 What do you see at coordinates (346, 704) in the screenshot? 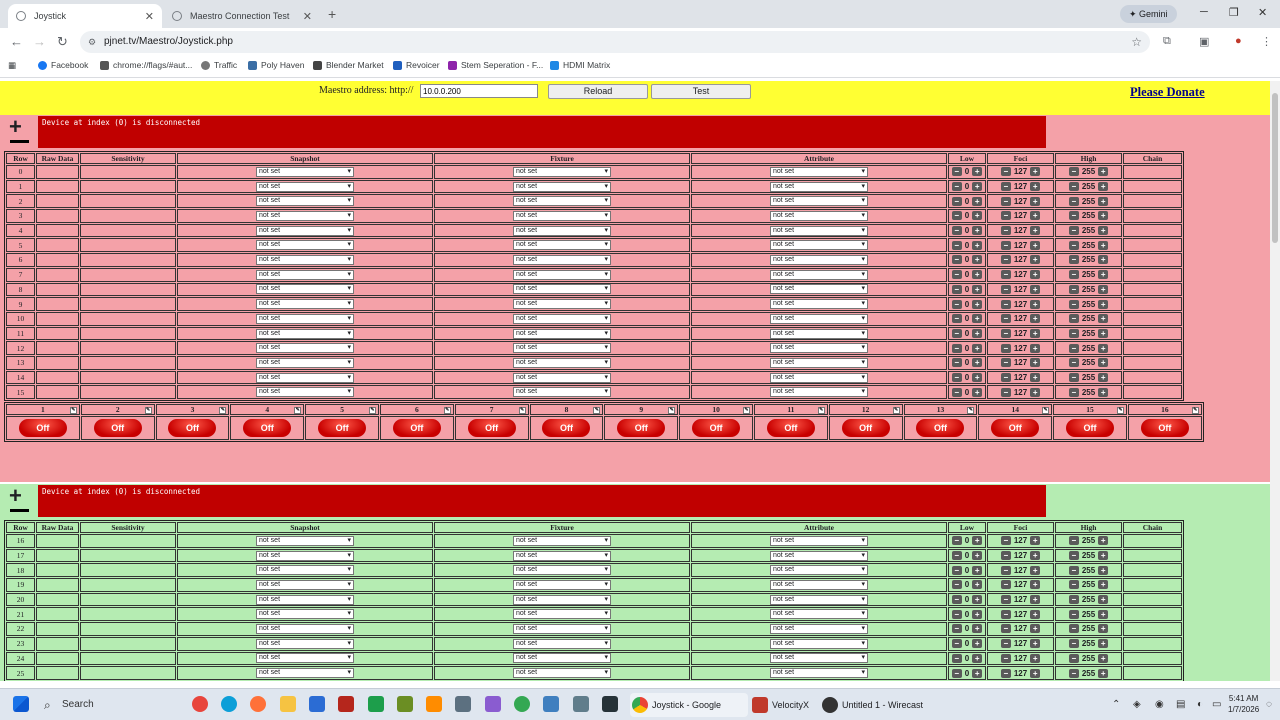
I see `filezilla-icon` at bounding box center [346, 704].